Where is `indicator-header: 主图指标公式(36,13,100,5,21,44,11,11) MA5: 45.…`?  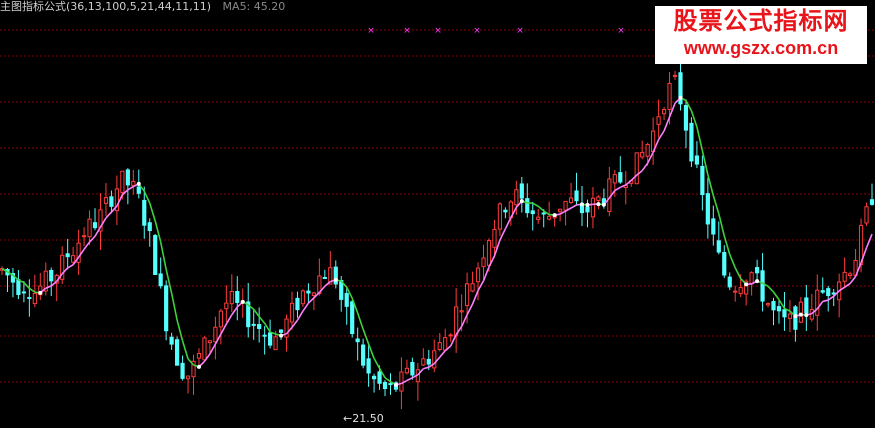 indicator-header: 主图指标公式(36,13,100,5,21,44,11,11) MA5: 45.… is located at coordinates (142, 7).